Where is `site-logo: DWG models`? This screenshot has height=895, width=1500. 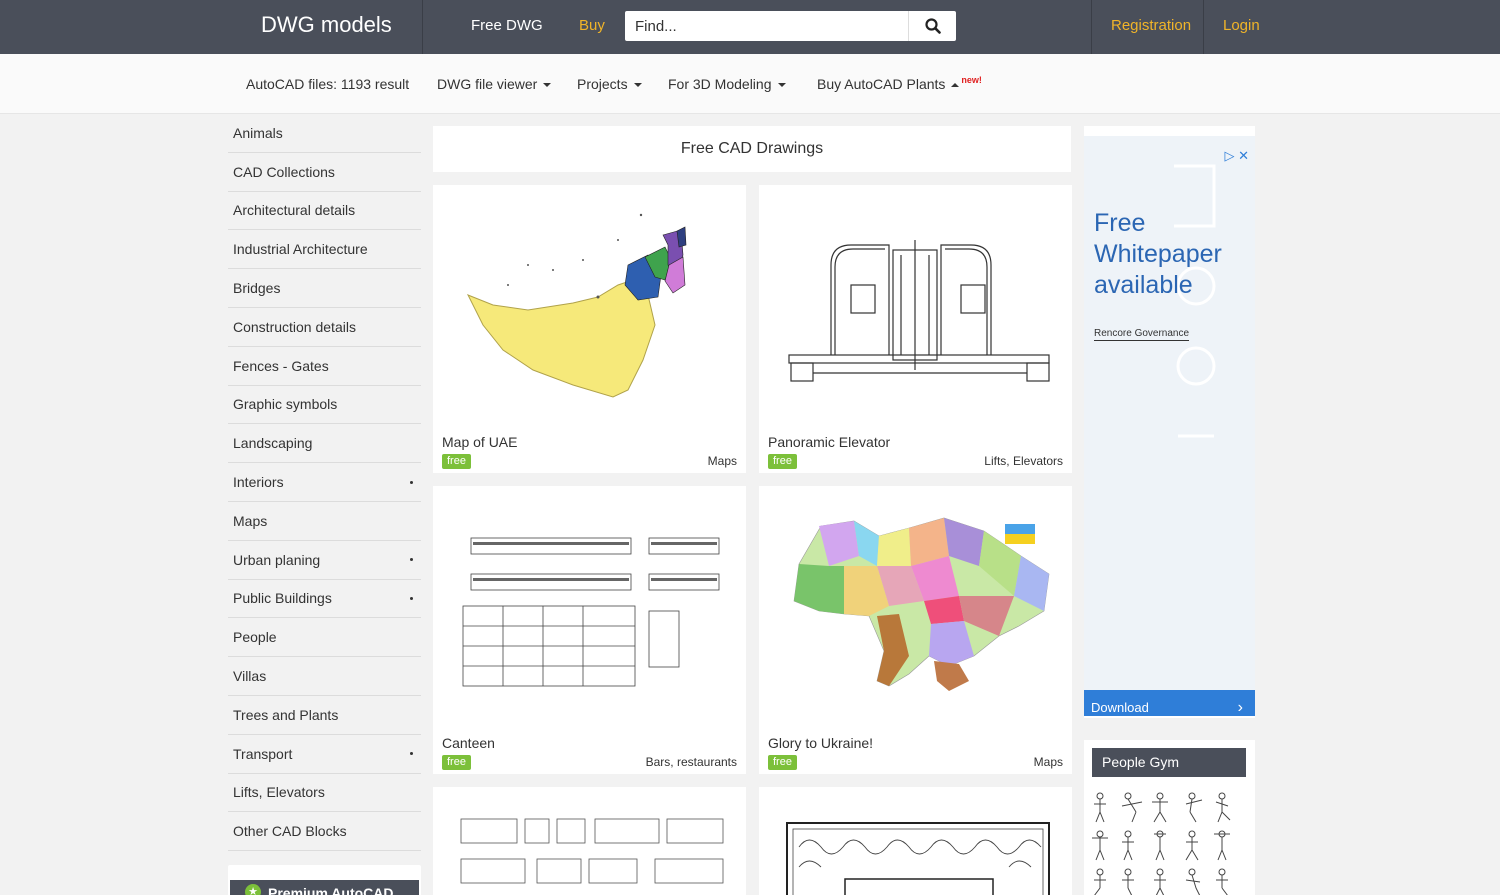
site-logo: DWG models is located at coordinates (326, 25).